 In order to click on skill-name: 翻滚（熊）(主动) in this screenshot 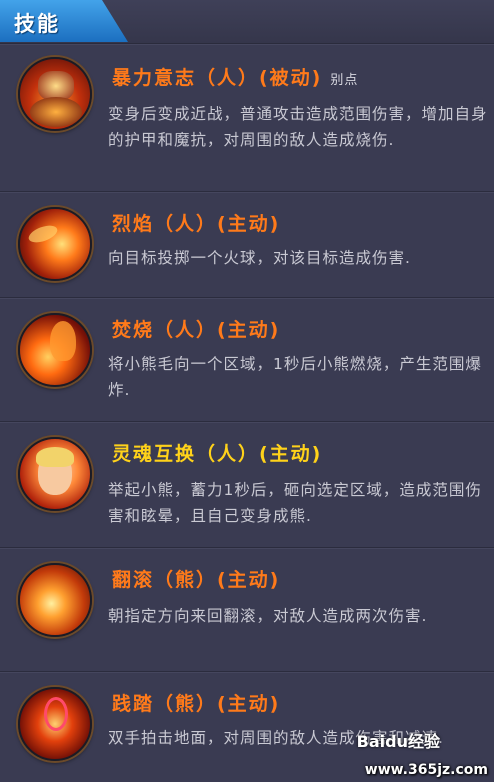, I will do `click(196, 580)`.